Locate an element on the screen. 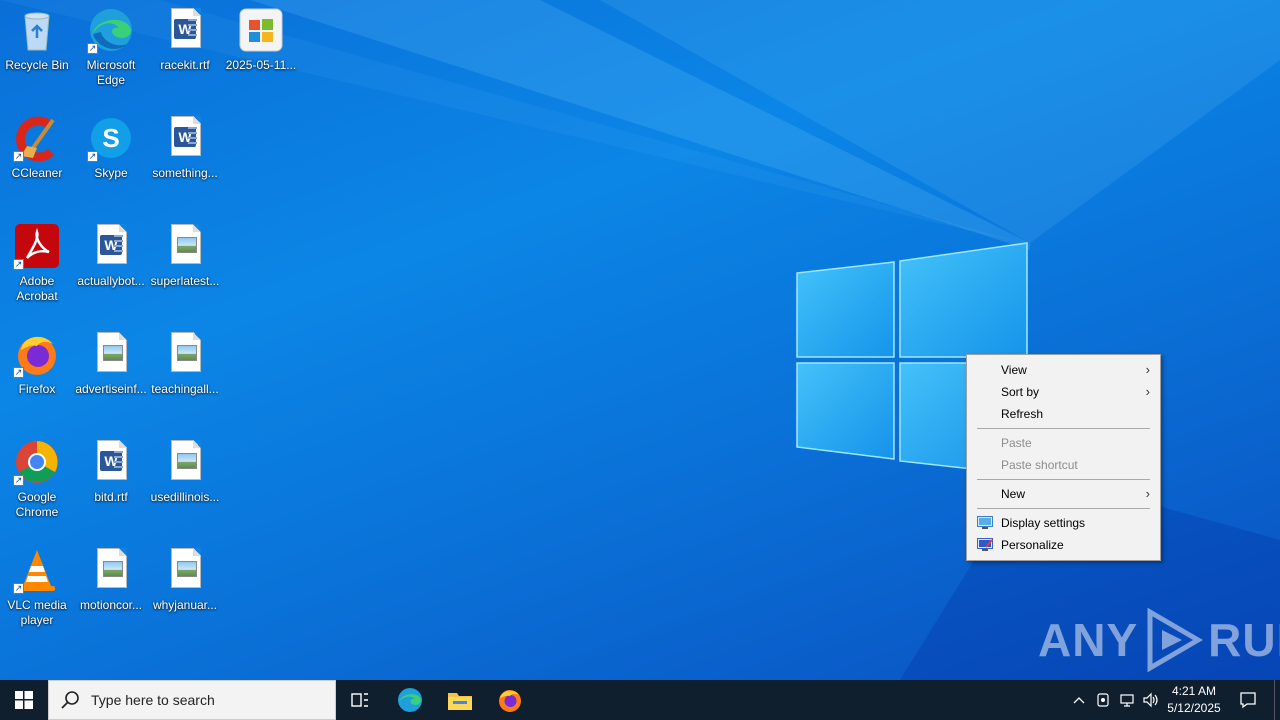 This screenshot has height=720, width=1280. desktop-icon-chrome: ↗ Google Chrome is located at coordinates (37, 484).